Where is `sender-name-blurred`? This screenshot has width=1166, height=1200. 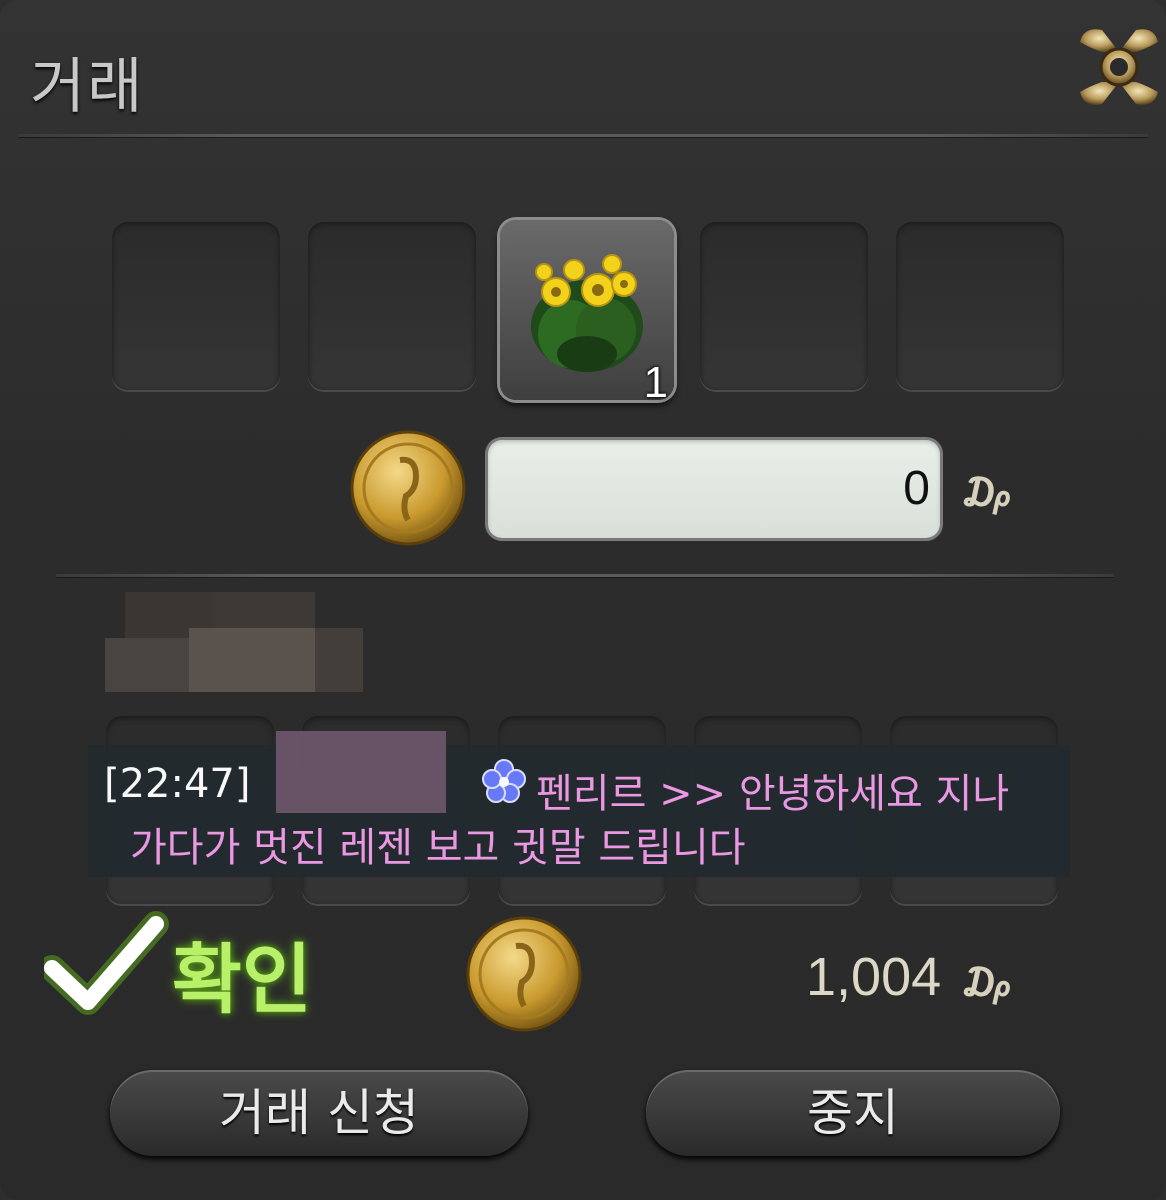 sender-name-blurred is located at coordinates (361, 772).